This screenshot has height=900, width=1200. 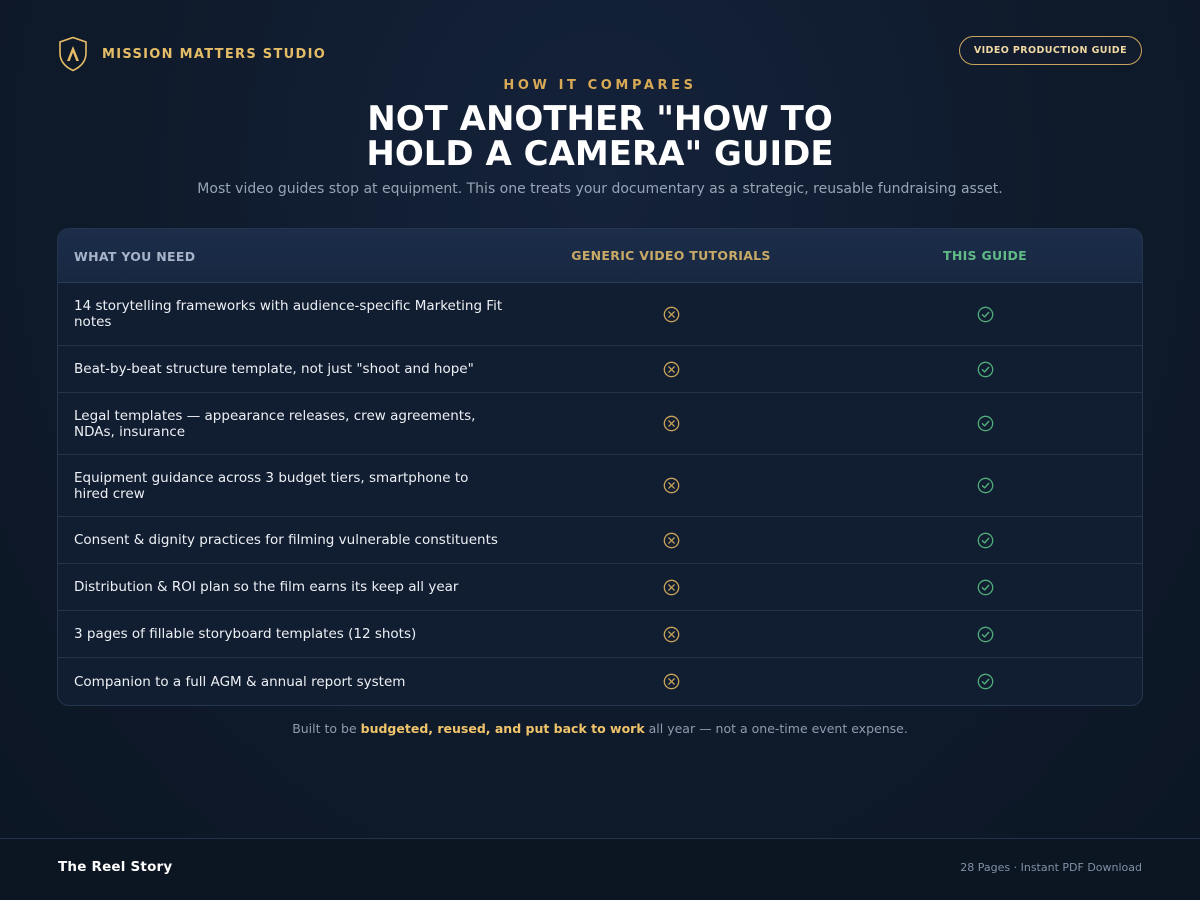 What do you see at coordinates (600, 85) in the screenshot?
I see `section-eyebrow: HOW IT COMPARES` at bounding box center [600, 85].